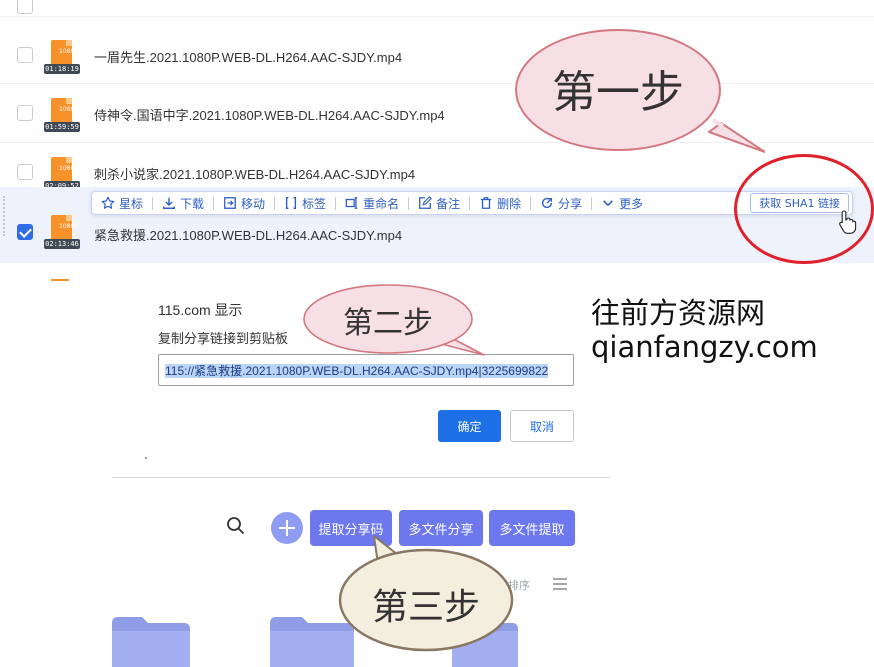 The image size is (874, 667). Describe the element at coordinates (704, 347) in the screenshot. I see `watermark-url: qianfangzy.com` at that location.